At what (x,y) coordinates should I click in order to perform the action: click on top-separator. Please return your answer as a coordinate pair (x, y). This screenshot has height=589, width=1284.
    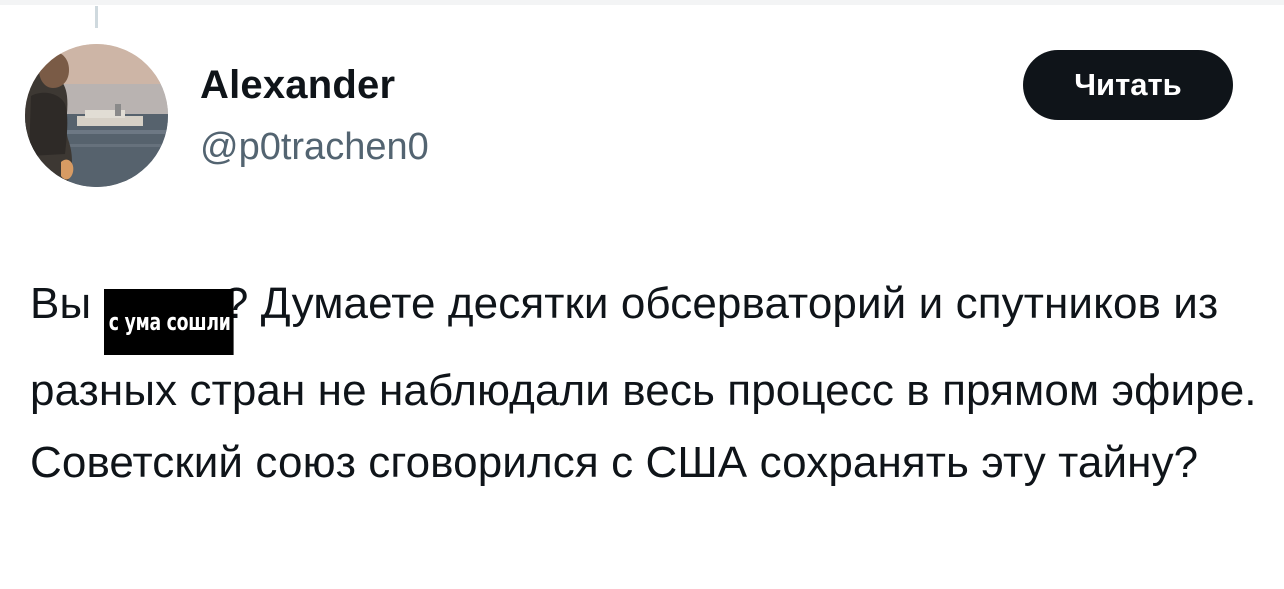
    Looking at the image, I should click on (642, 2).